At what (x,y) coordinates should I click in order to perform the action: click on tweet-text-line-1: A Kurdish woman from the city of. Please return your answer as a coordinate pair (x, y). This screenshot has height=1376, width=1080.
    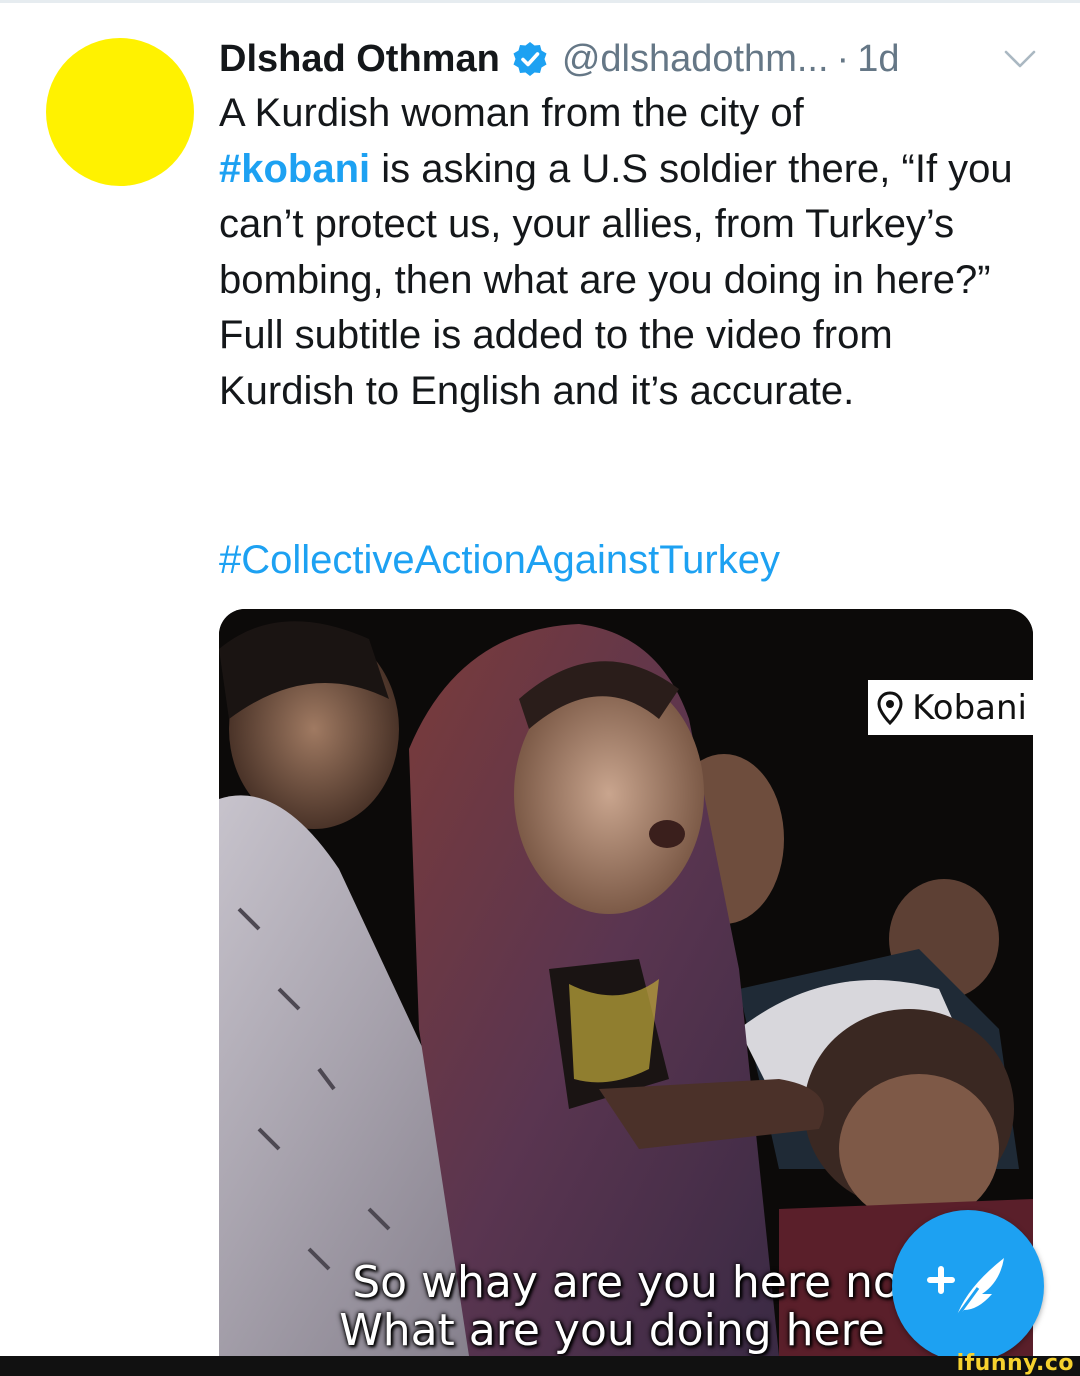
    Looking at the image, I should click on (511, 113).